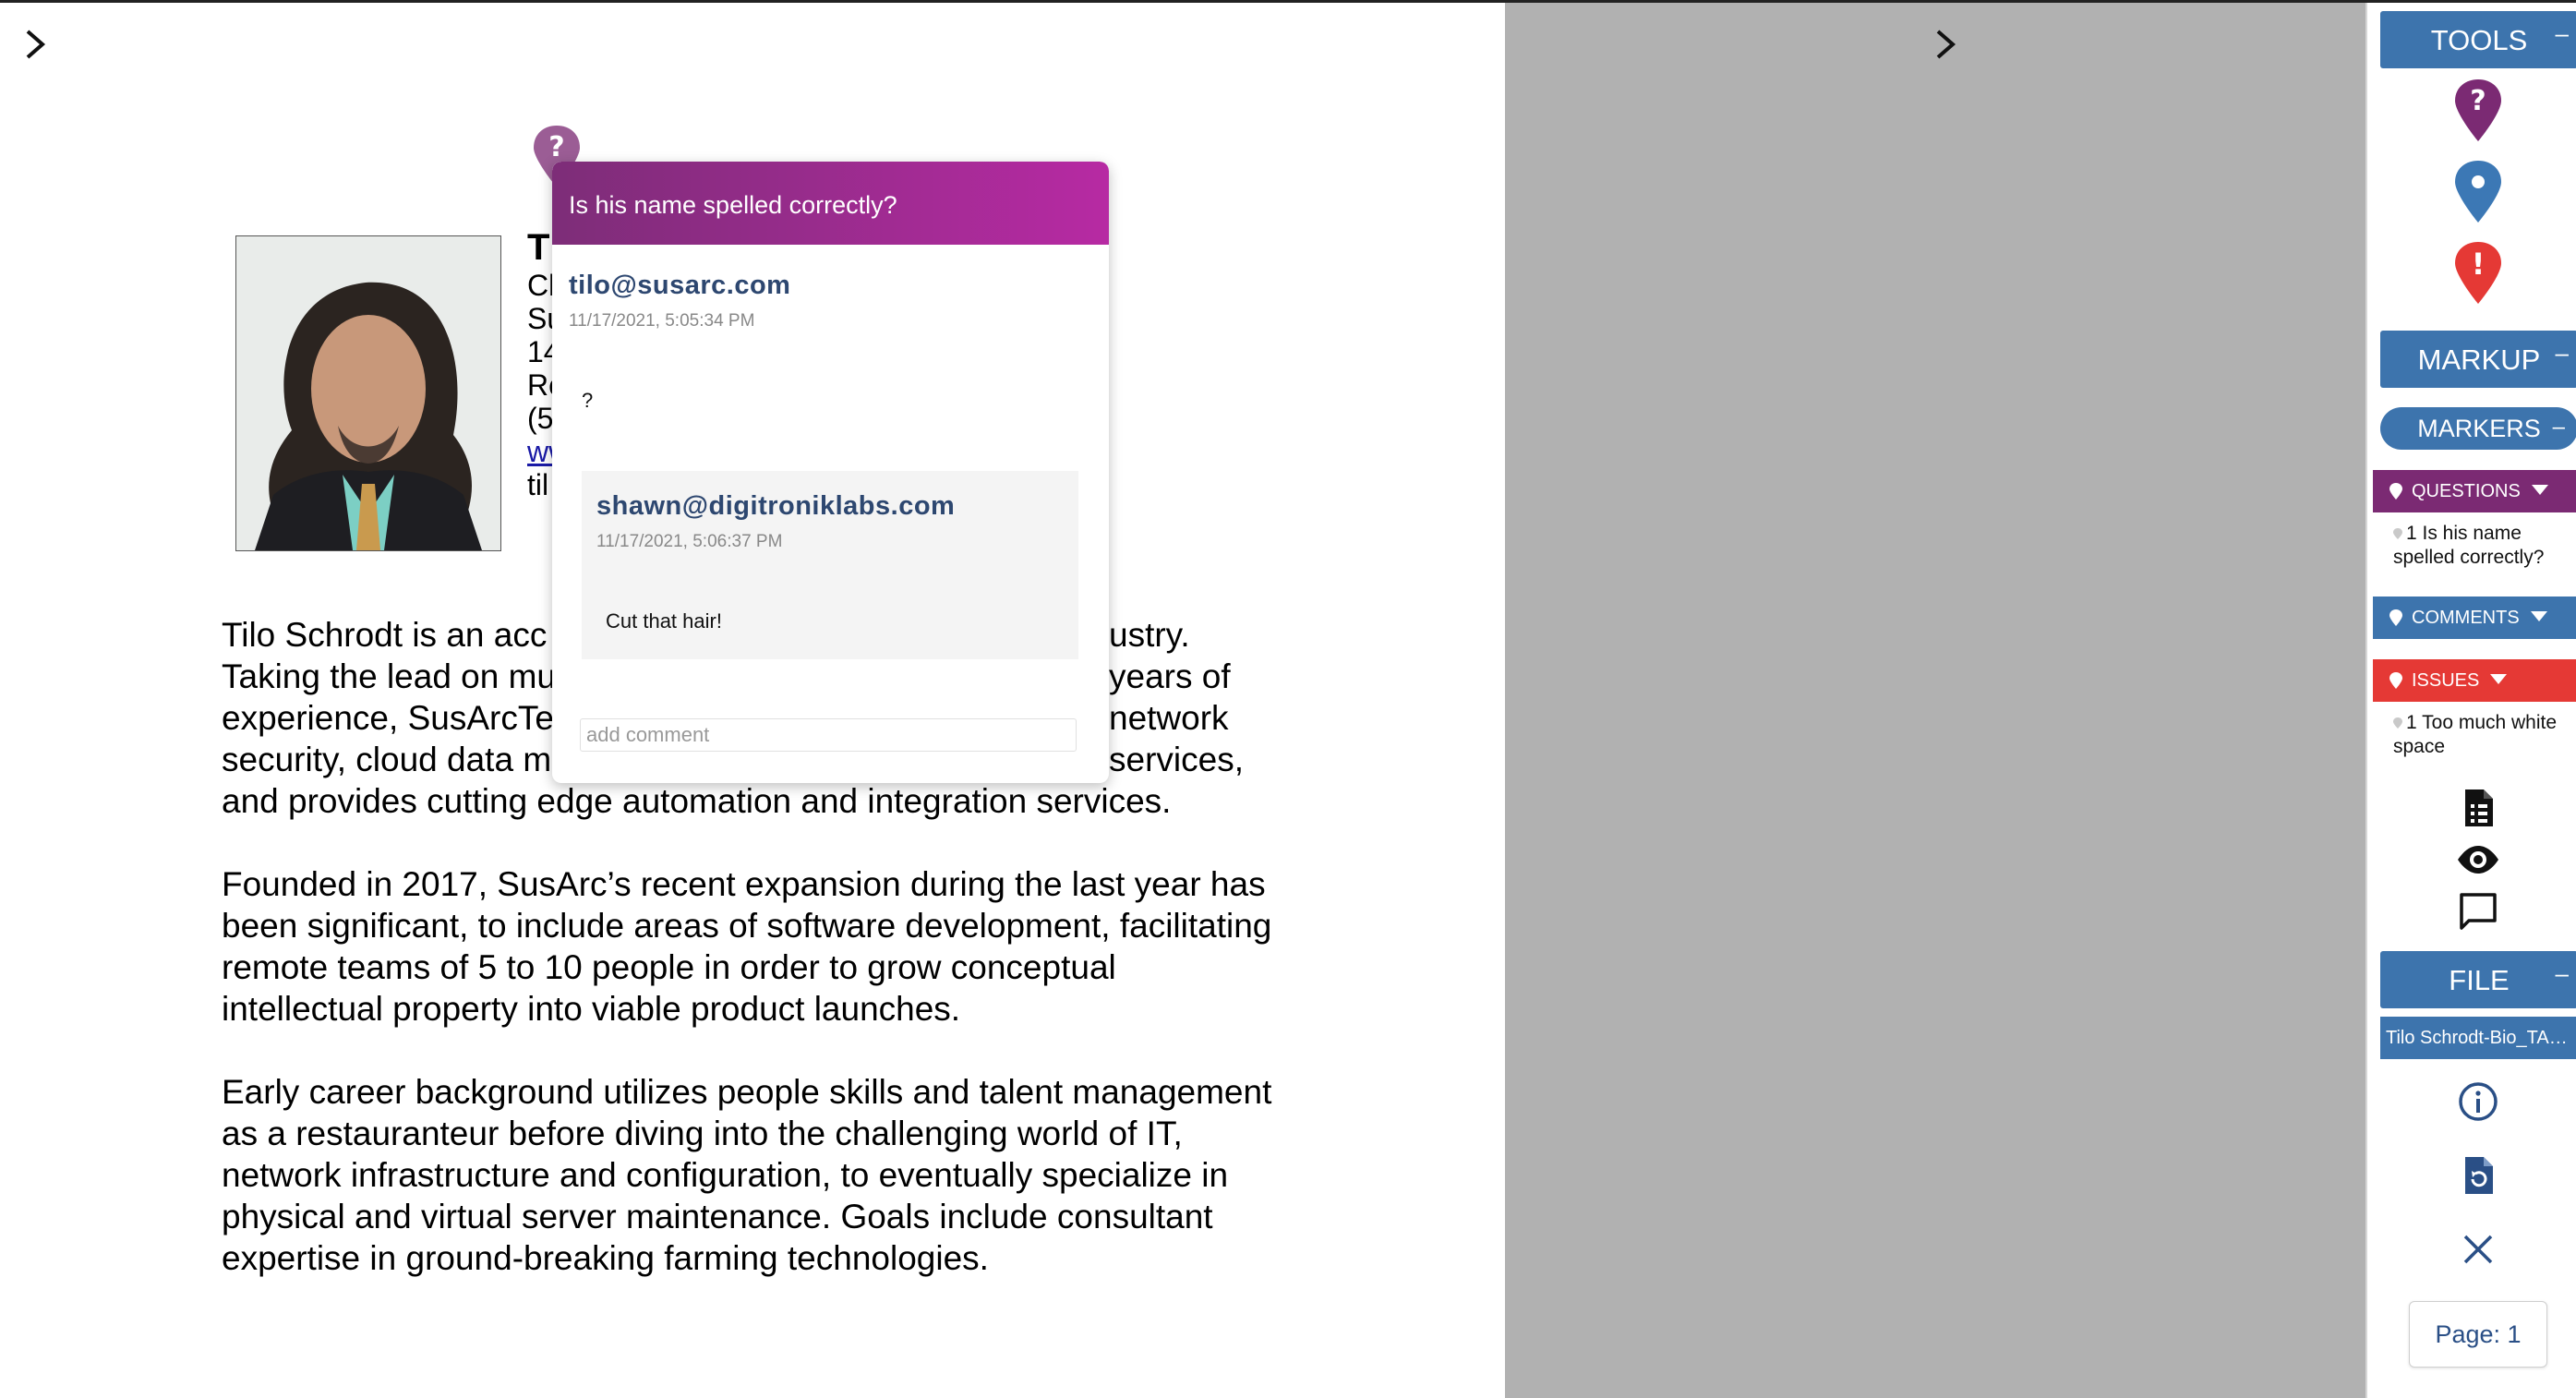  Describe the element at coordinates (2419, 746) in the screenshot. I see `issue-item-line: space` at that location.